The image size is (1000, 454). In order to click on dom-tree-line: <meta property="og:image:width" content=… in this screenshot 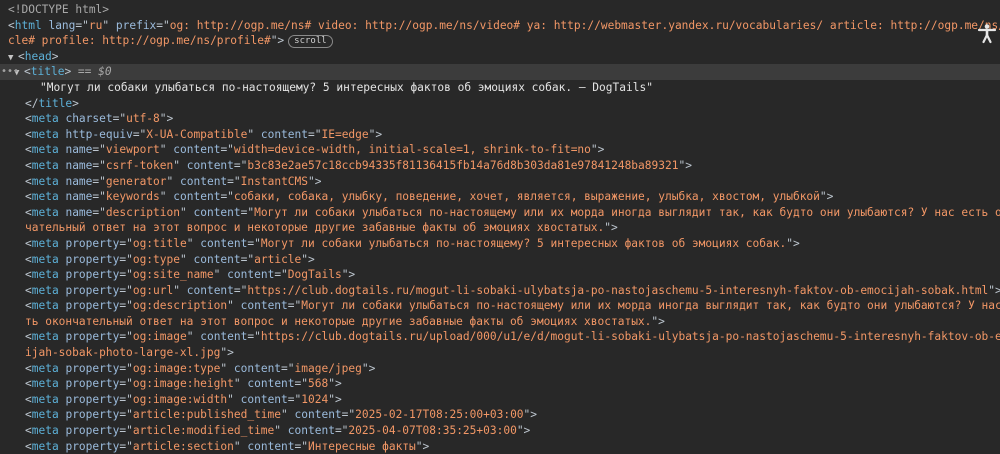, I will do `click(500, 400)`.